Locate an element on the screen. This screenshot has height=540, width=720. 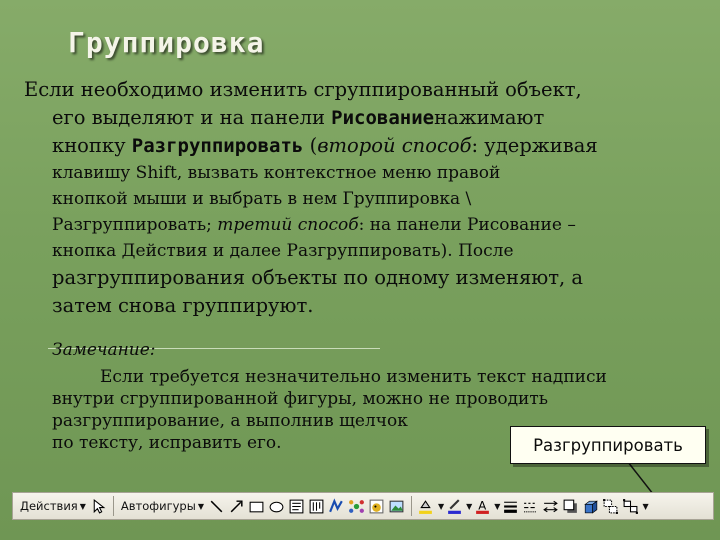
group-icon is located at coordinates (630, 506).